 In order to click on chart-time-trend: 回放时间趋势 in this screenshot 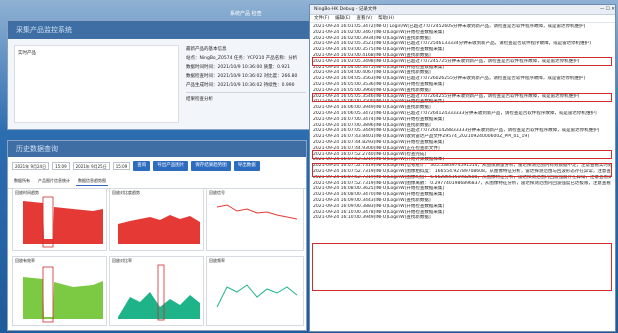, I will do `click(59, 219)`.